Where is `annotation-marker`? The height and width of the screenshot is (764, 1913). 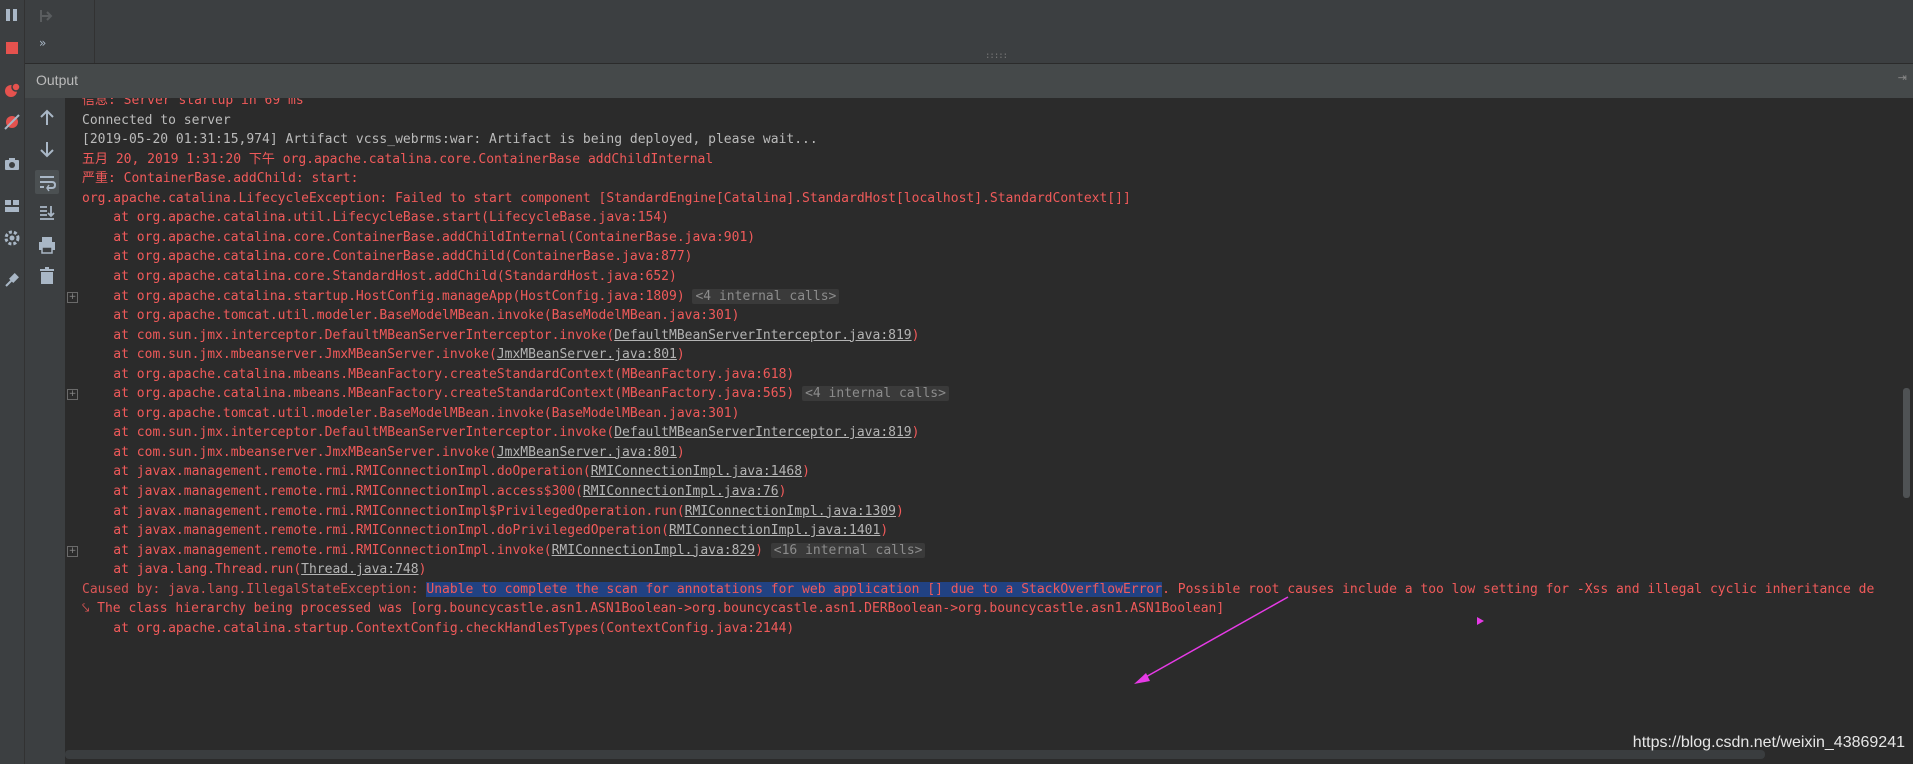 annotation-marker is located at coordinates (1480, 621).